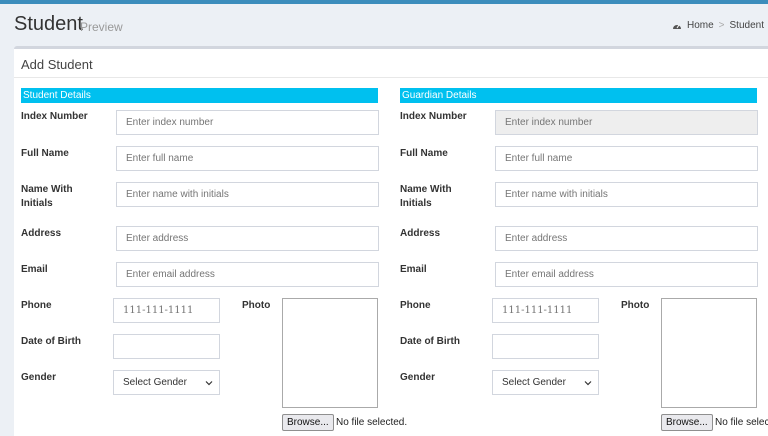 Image resolution: width=768 pixels, height=436 pixels. I want to click on guardian-address-input, so click(626, 238).